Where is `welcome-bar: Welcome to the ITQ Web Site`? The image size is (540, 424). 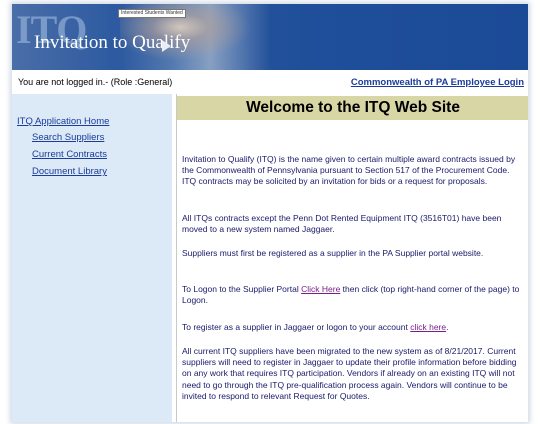 welcome-bar: Welcome to the ITQ Web Site is located at coordinates (352, 108).